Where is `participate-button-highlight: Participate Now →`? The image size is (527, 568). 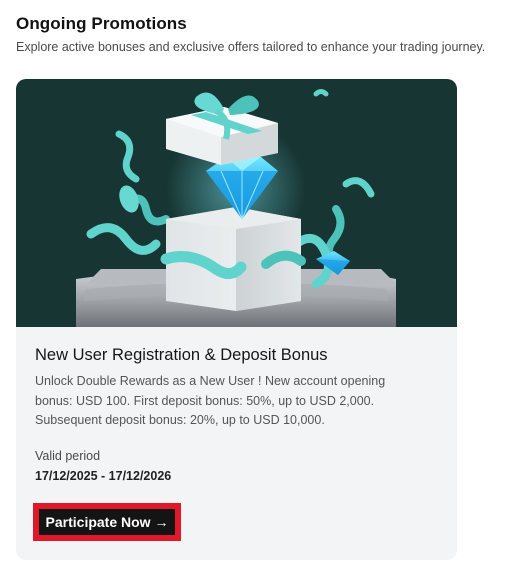 participate-button-highlight: Participate Now → is located at coordinates (107, 522).